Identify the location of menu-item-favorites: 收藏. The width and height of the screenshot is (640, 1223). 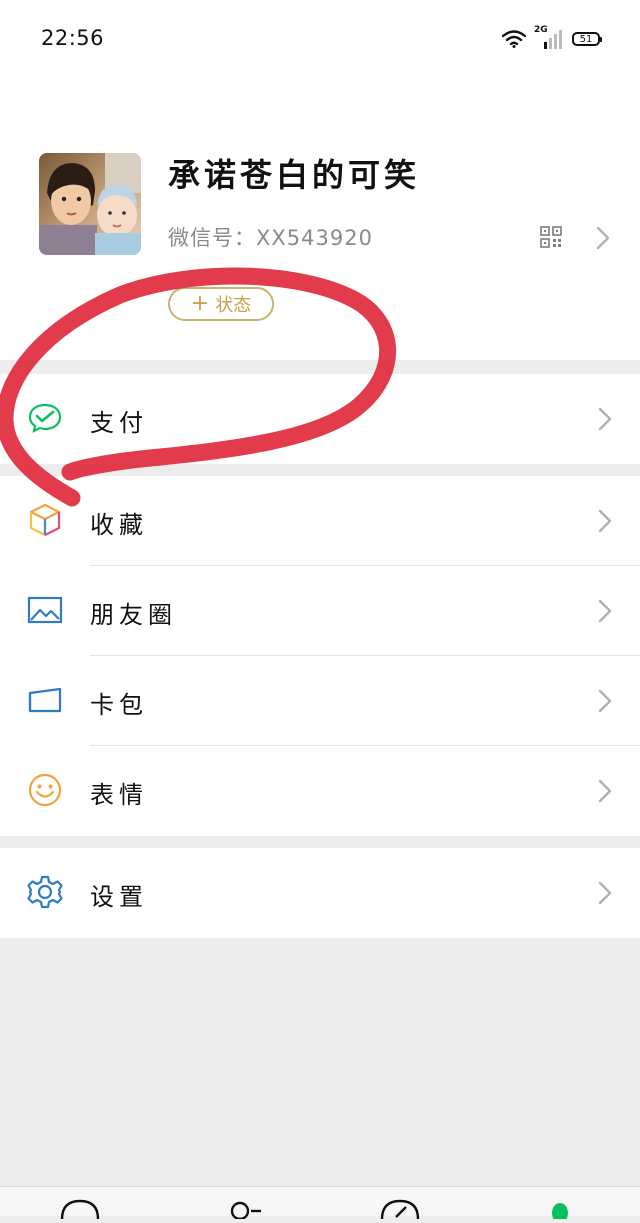
(320, 521).